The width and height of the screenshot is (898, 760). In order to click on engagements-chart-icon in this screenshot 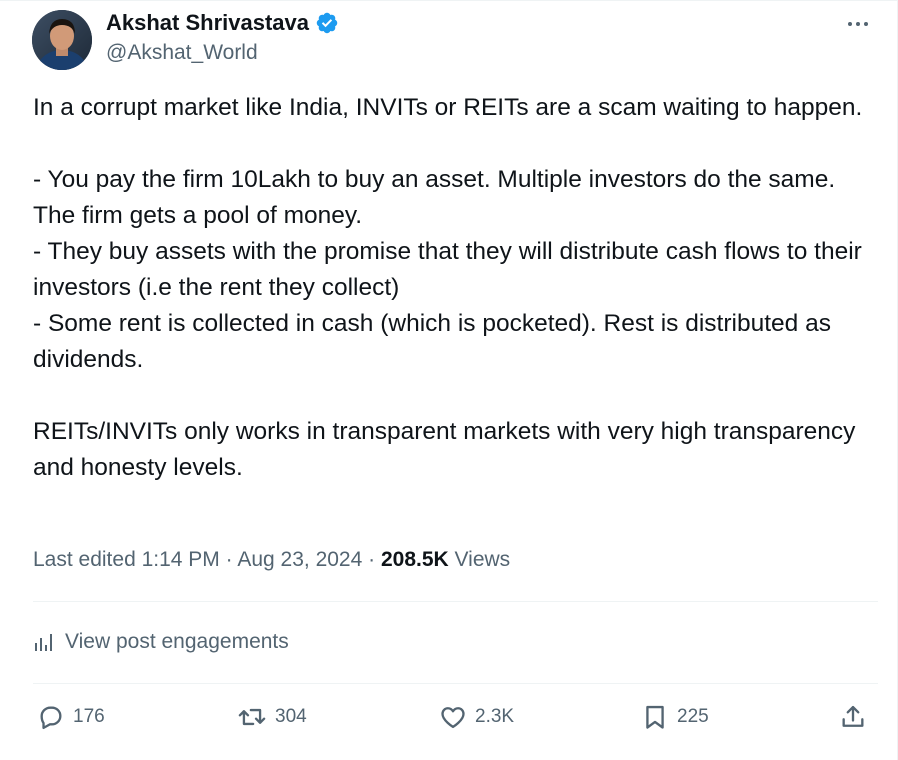, I will do `click(43, 642)`.